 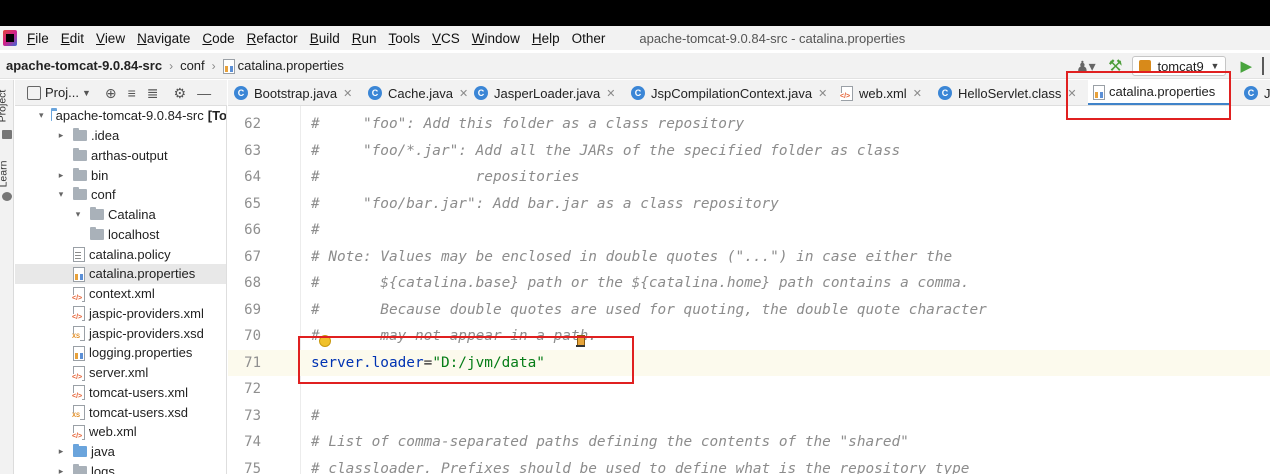 I want to click on menu-tools: Tools, so click(x=405, y=38).